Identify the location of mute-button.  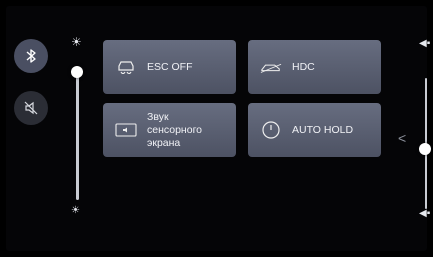
(31, 108).